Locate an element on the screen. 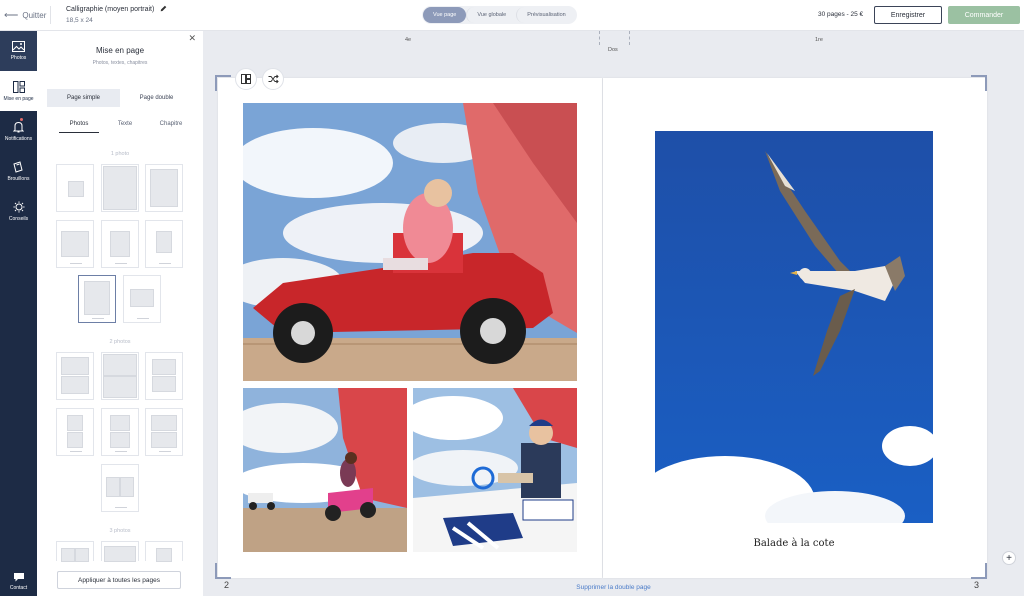 The width and height of the screenshot is (1024, 596). section-label-one-photo: 1 photo is located at coordinates (120, 154).